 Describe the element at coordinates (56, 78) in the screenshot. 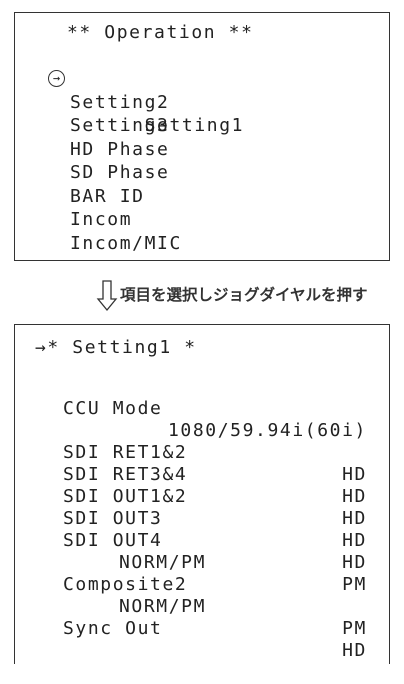

I see `selection-cursor-icon: →` at that location.